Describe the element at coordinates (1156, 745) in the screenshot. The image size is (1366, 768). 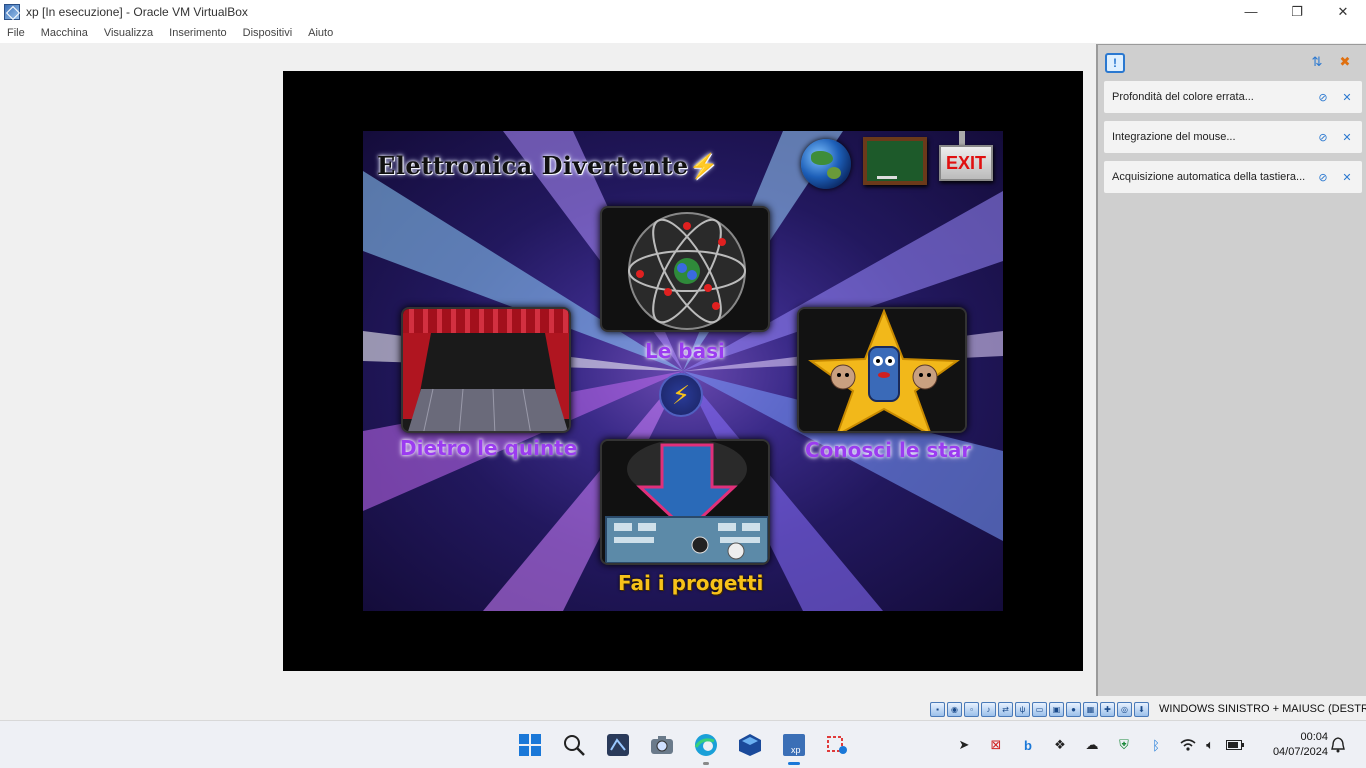
I see `bluetooth-icon: ᛒ` at that location.